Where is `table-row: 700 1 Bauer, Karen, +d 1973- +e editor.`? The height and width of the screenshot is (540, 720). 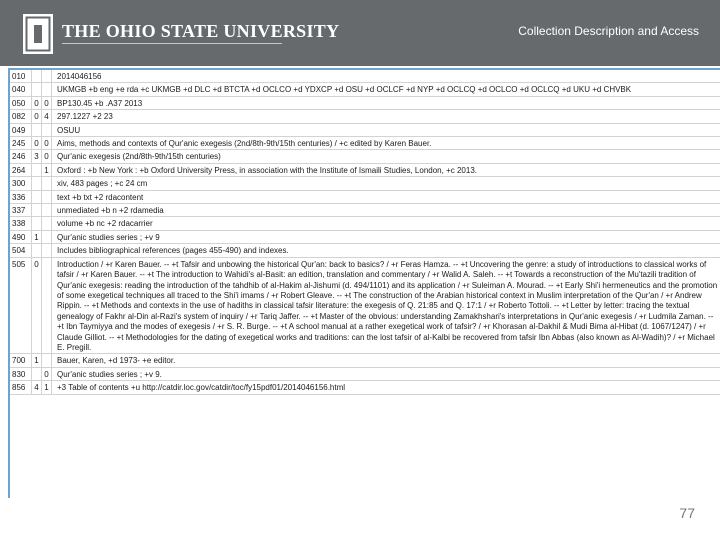
table-row: 700 1 Bauer, Karen, +d 1973- +e editor. is located at coordinates (365, 361).